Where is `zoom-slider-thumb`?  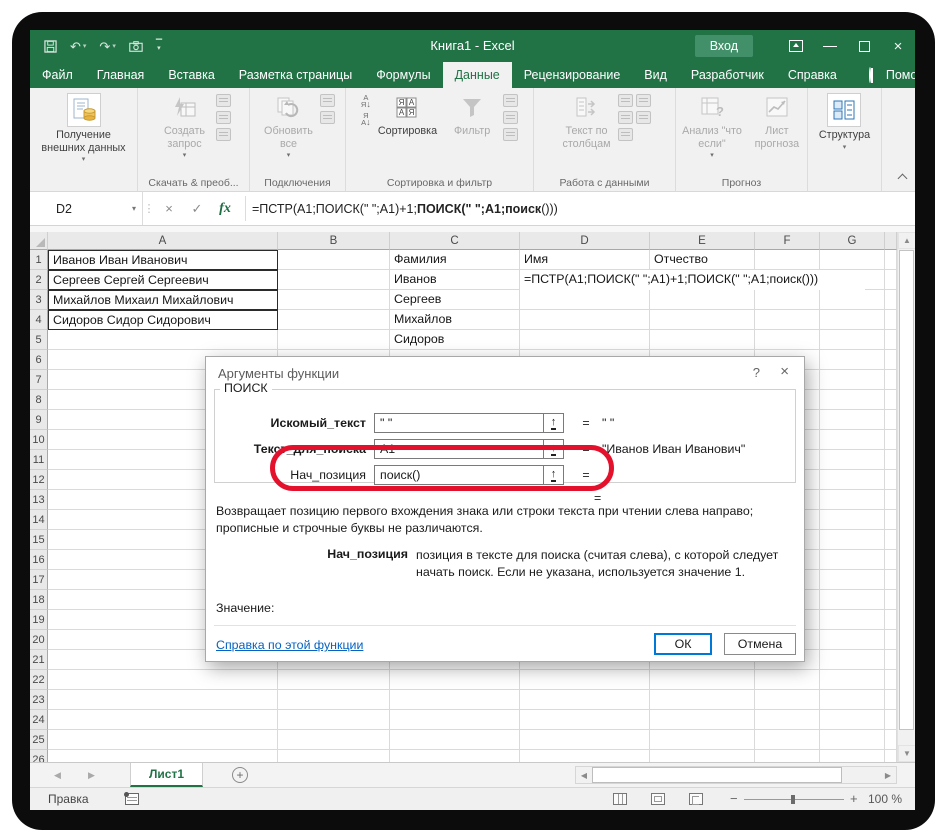 zoom-slider-thumb is located at coordinates (793, 799).